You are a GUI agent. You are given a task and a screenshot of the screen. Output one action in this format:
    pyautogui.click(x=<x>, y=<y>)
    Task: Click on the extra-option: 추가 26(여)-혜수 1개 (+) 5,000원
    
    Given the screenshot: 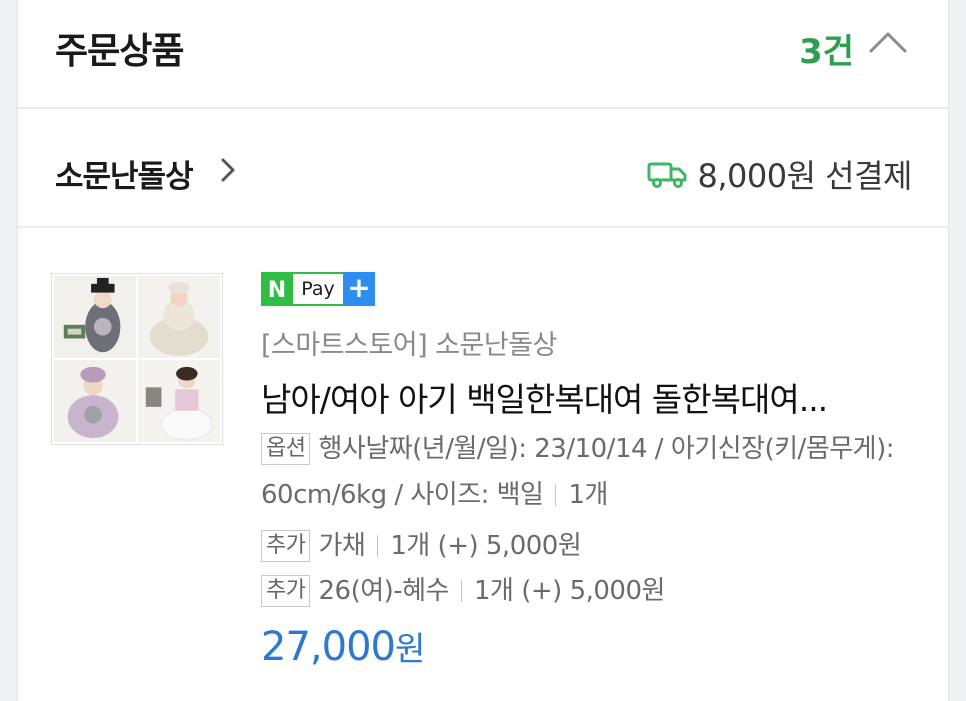 What is the action you would take?
    pyautogui.click(x=591, y=591)
    